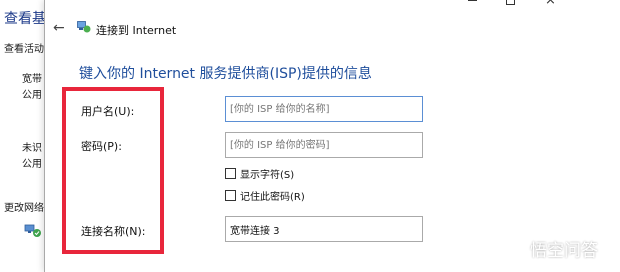 This screenshot has height=272, width=620. I want to click on close-button: ×, so click(550, 4).